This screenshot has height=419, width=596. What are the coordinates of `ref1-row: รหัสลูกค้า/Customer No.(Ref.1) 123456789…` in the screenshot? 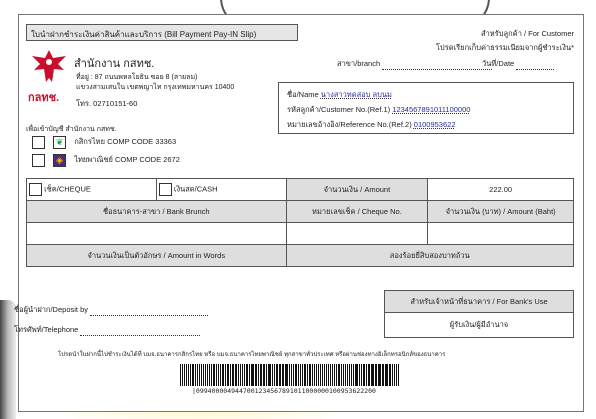 It's located at (426, 109).